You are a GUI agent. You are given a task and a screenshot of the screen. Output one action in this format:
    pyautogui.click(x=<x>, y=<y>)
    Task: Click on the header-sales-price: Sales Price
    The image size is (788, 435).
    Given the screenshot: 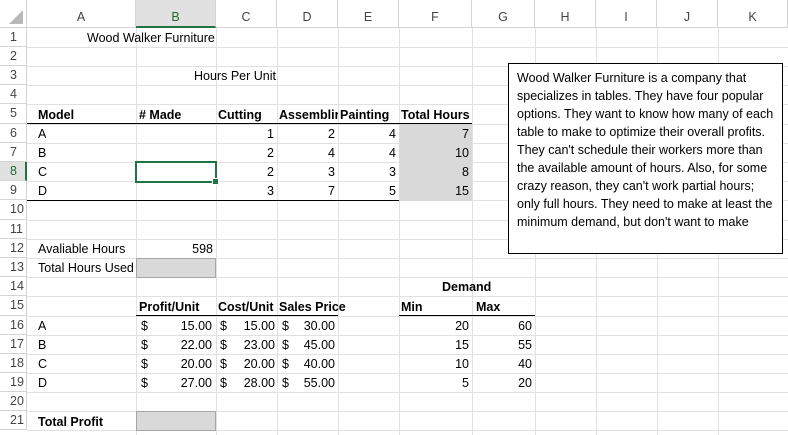 What is the action you would take?
    pyautogui.click(x=312, y=307)
    